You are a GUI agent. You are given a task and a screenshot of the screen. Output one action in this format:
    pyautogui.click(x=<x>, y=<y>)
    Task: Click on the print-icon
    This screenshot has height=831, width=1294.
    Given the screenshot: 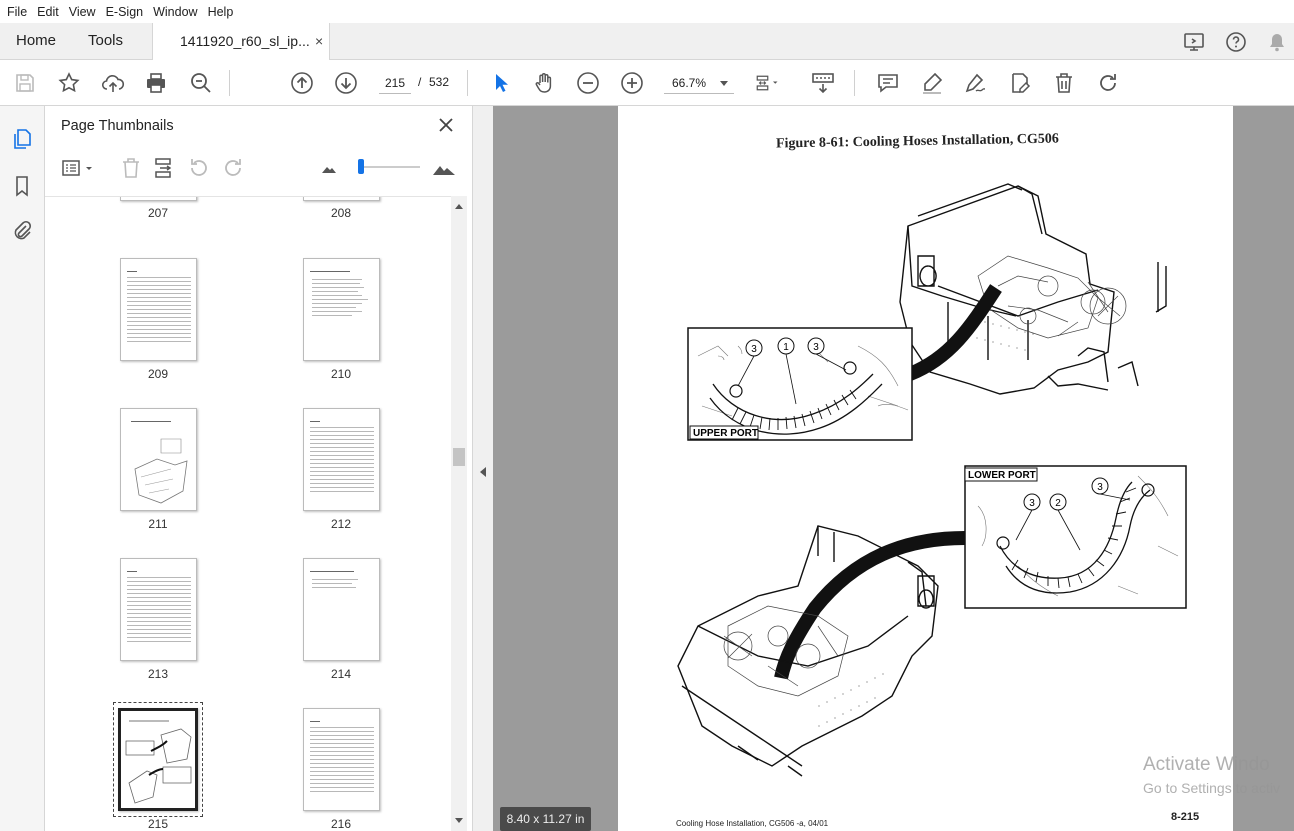 What is the action you would take?
    pyautogui.click(x=156, y=83)
    